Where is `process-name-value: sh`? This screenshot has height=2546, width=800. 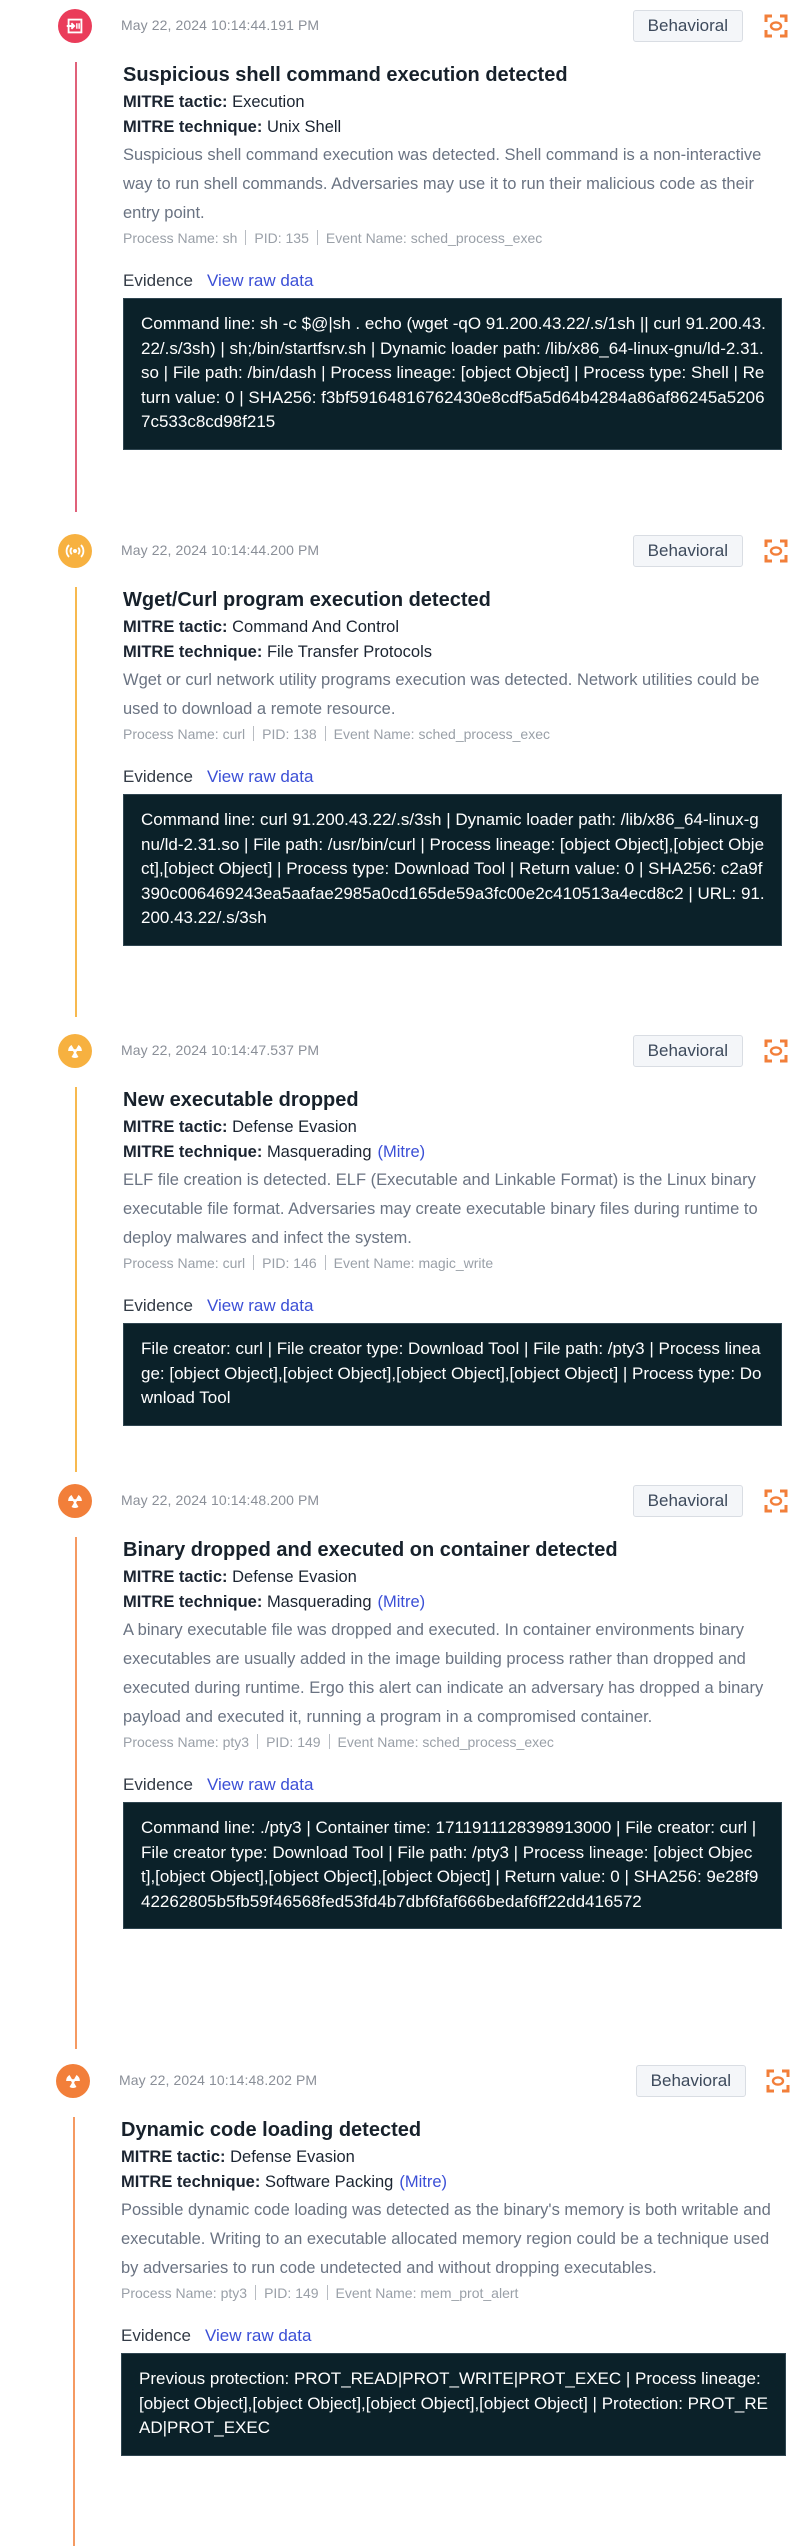
process-name-value: sh is located at coordinates (230, 238).